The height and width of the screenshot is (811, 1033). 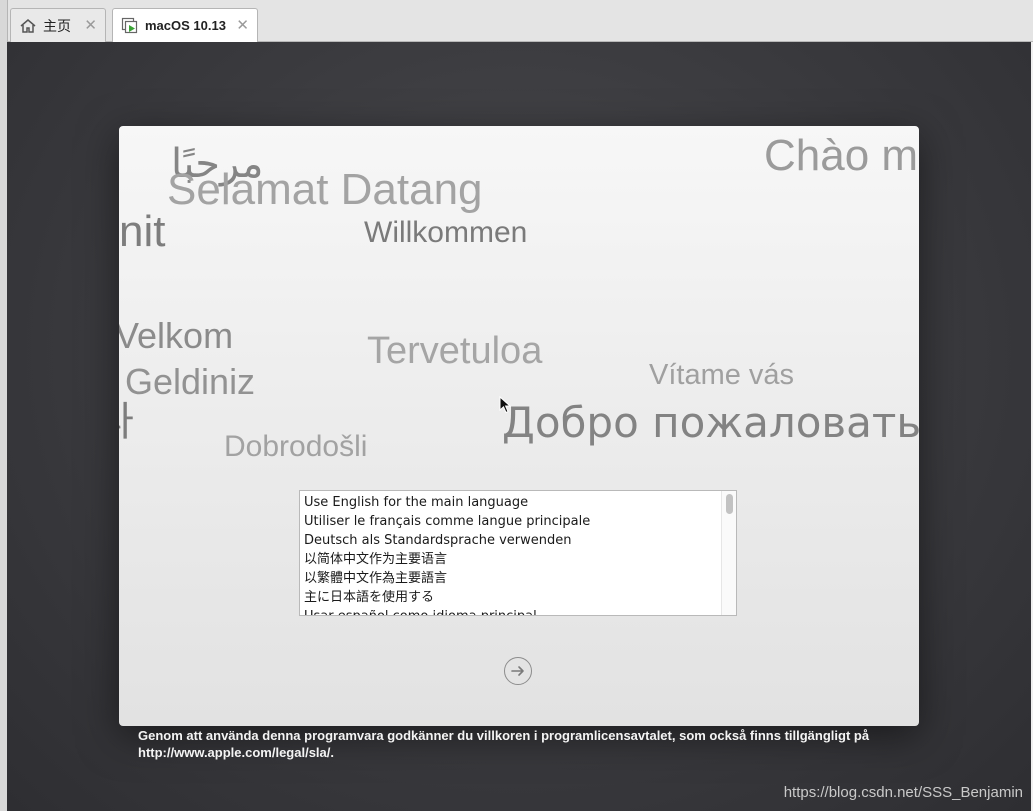 What do you see at coordinates (518, 578) in the screenshot?
I see `language-option: 以繁體中文作為主要語言` at bounding box center [518, 578].